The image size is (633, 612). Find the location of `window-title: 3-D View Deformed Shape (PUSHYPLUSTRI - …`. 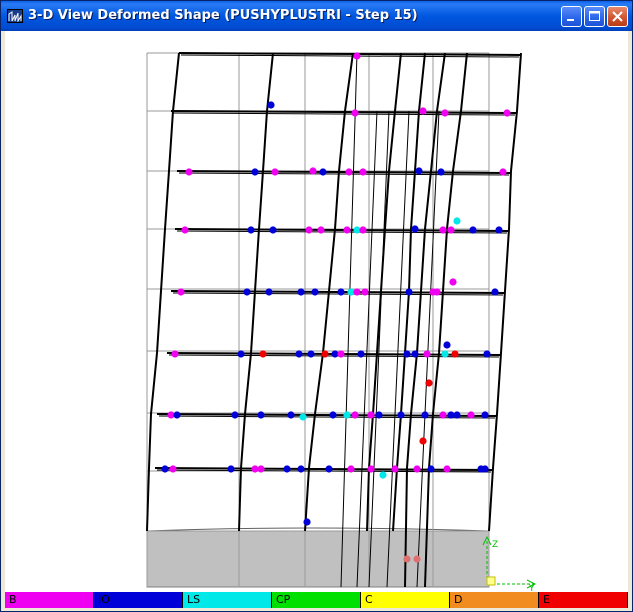

window-title: 3-D View Deformed Shape (PUSHYPLUSTRI - … is located at coordinates (223, 15).